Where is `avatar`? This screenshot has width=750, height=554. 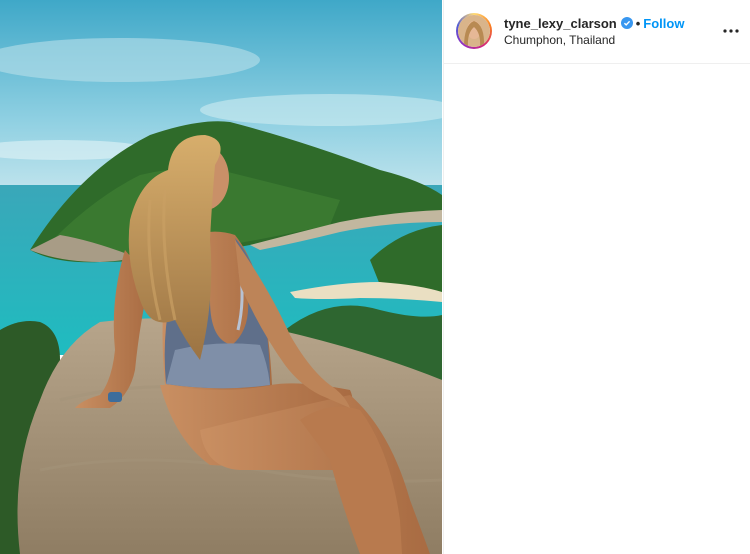
avatar is located at coordinates (474, 31).